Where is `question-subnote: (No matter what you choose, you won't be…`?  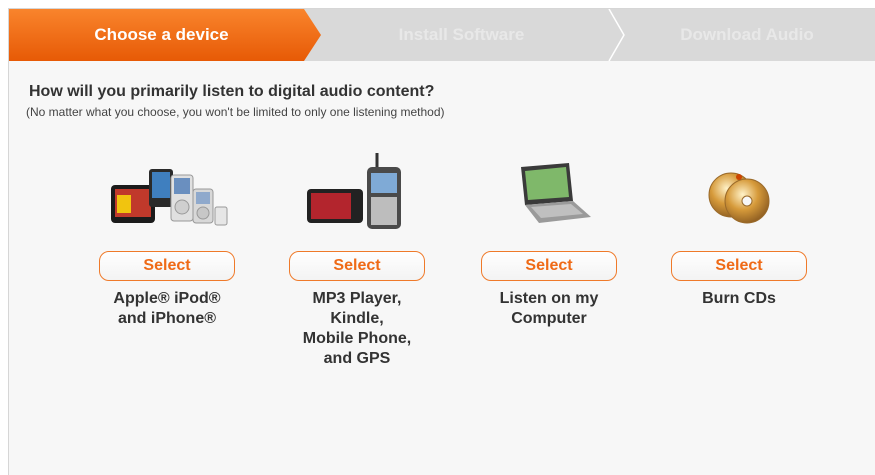
question-subnote: (No matter what you choose, you won't be… is located at coordinates (235, 112).